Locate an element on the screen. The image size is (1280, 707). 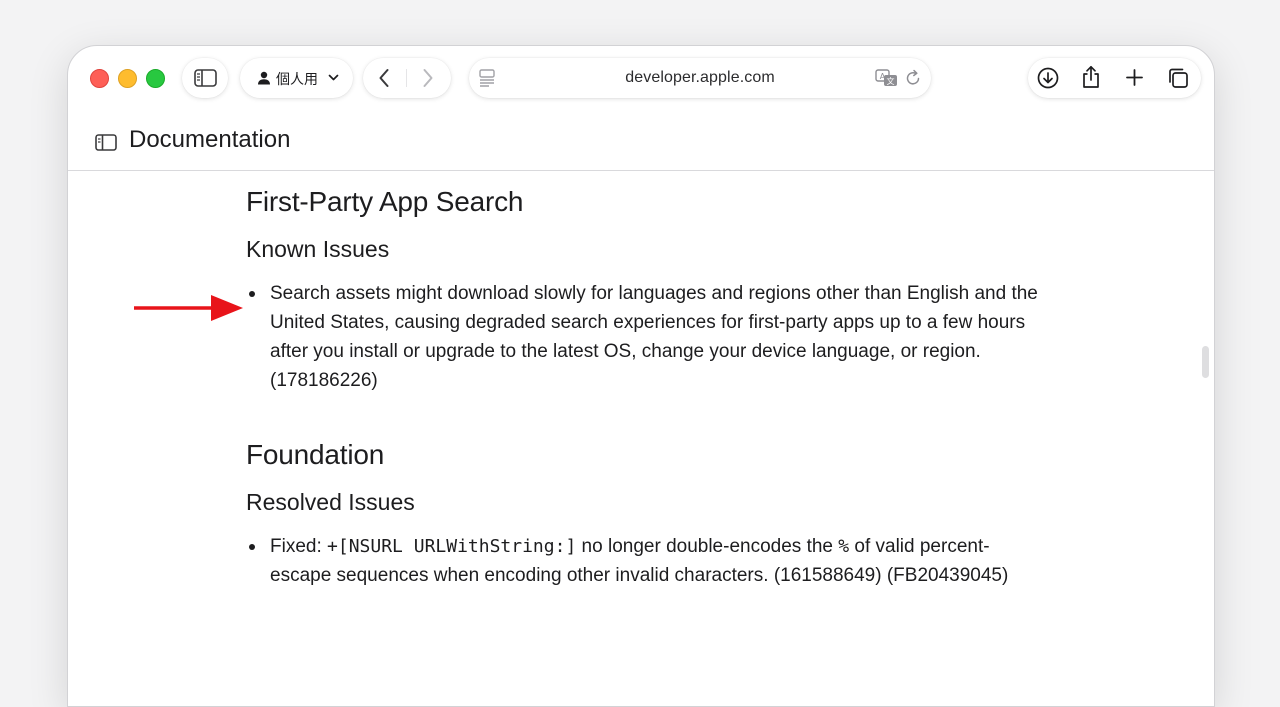
url-text: developer.apple.com is located at coordinates (700, 77).